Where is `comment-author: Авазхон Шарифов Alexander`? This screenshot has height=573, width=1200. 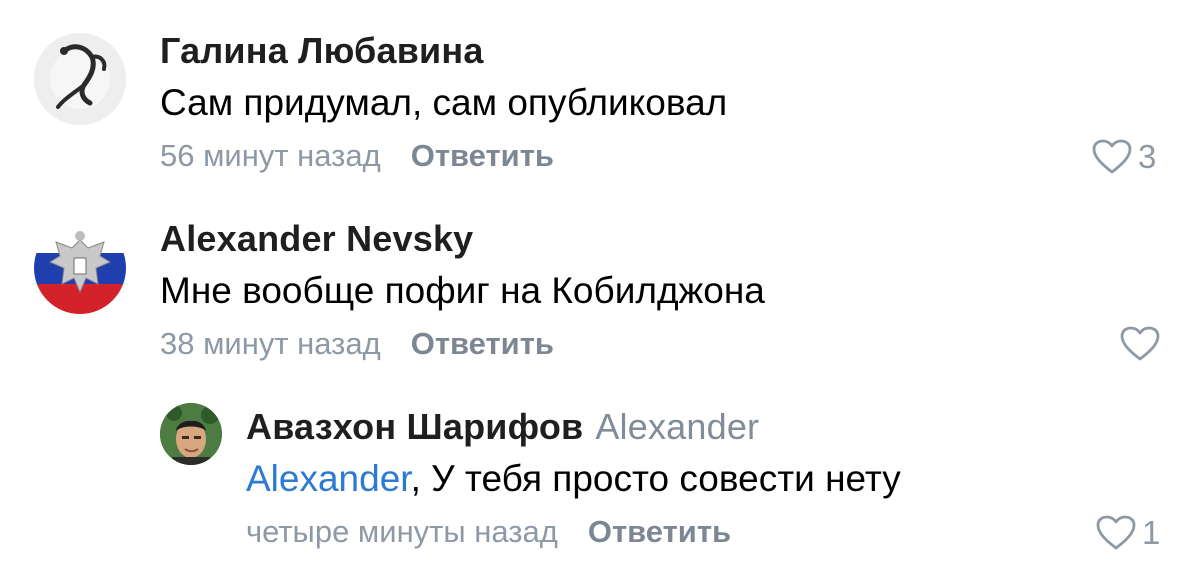
comment-author: Авазхон Шарифов Alexander is located at coordinates (502, 427).